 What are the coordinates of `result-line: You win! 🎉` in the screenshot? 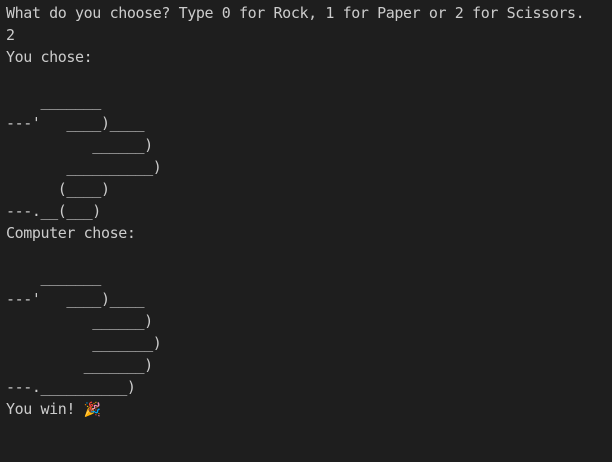 It's located at (309, 409).